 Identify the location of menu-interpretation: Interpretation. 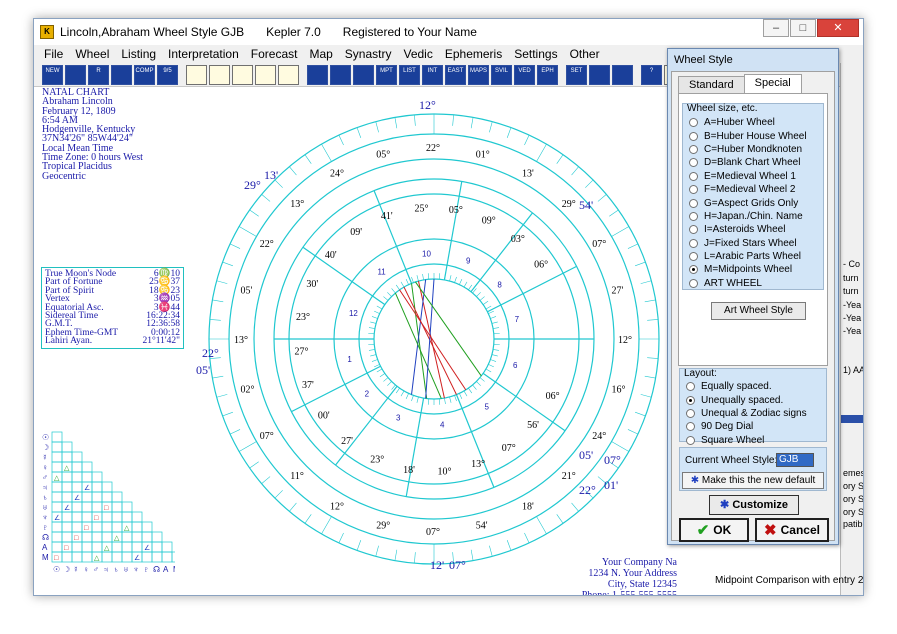
(203, 54).